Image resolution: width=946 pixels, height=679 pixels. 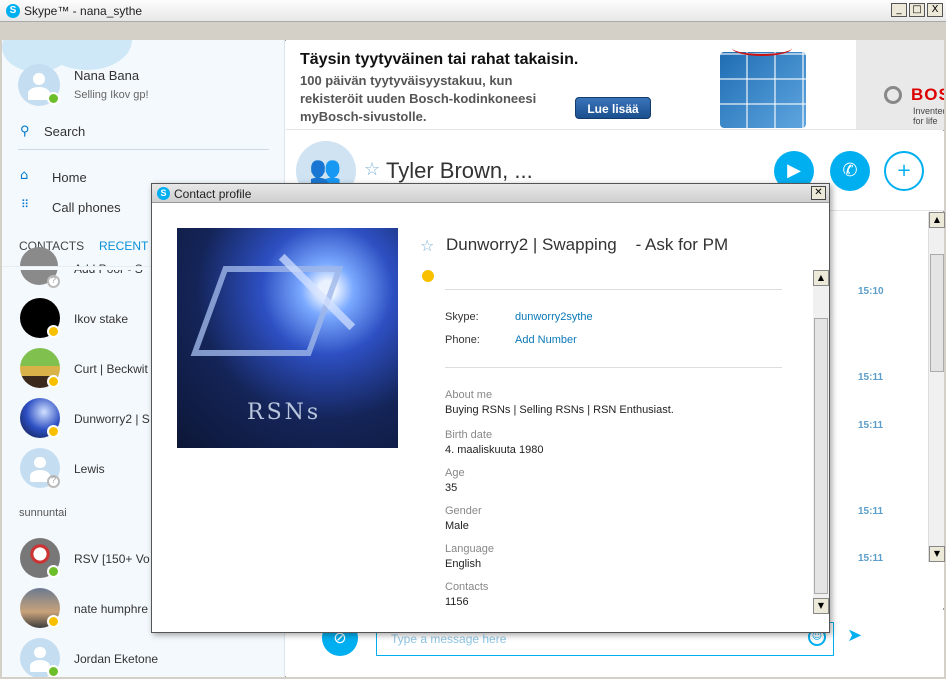 I want to click on my-mood-message: Selling Ikov gp!, so click(x=111, y=95).